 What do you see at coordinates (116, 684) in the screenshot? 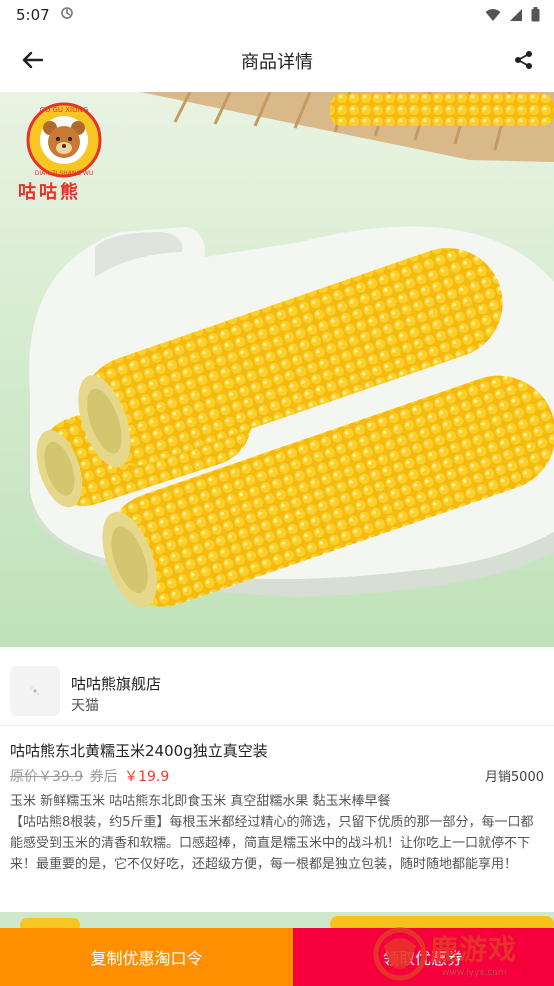
I see `store-name: 咕咕熊旗舰店` at bounding box center [116, 684].